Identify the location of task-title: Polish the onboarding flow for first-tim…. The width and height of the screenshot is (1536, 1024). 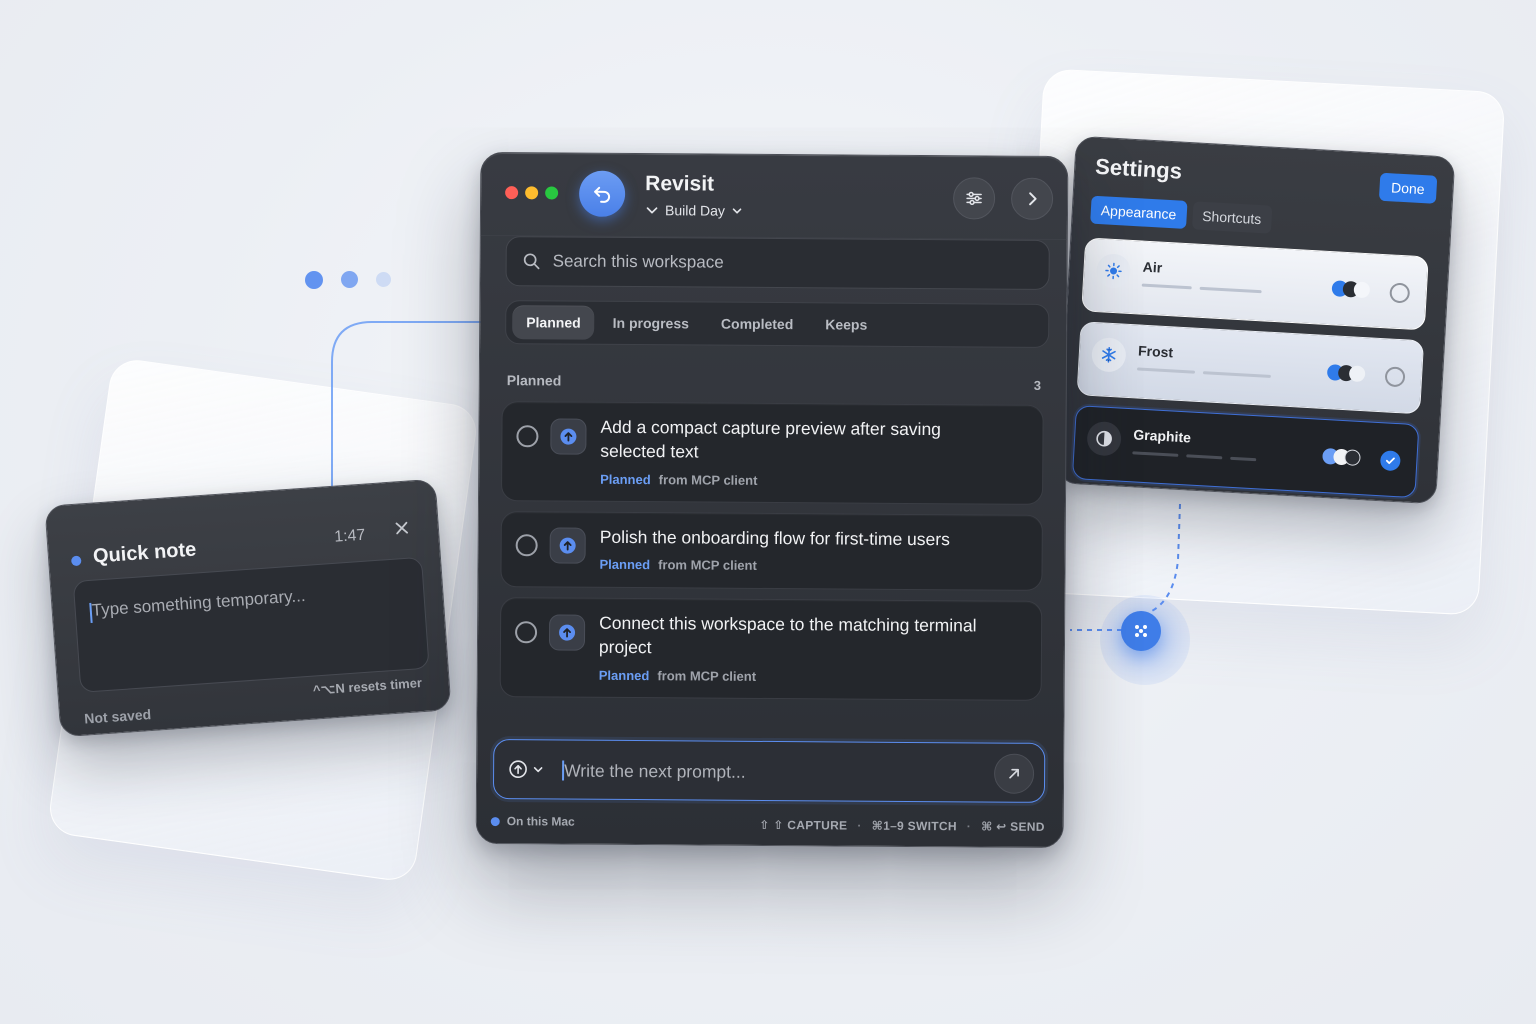
(774, 538).